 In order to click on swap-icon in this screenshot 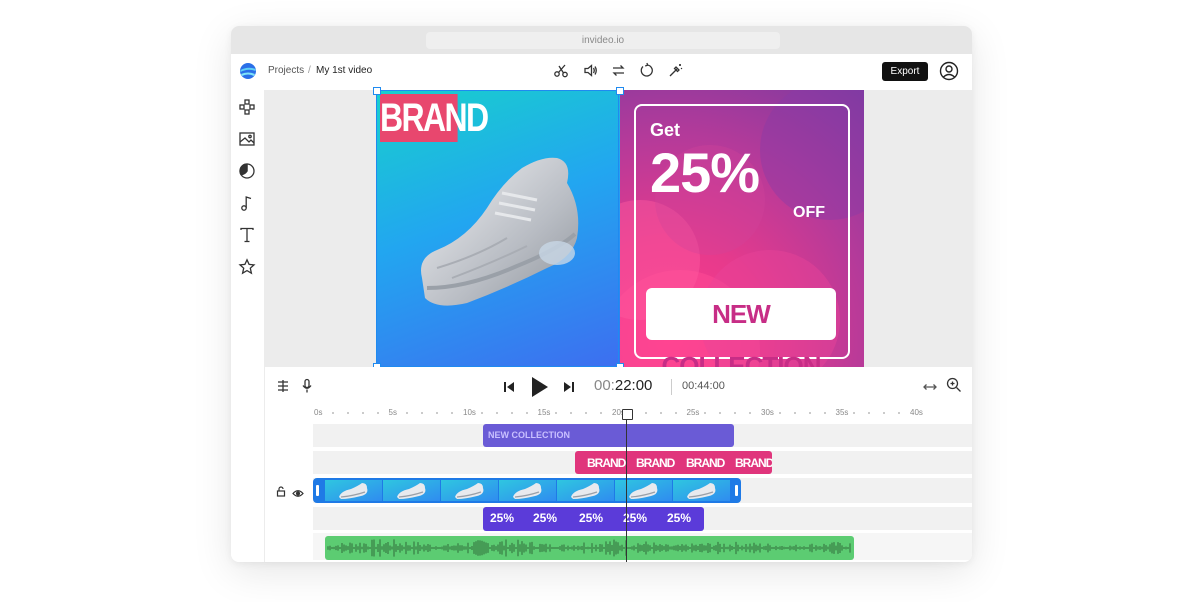, I will do `click(618, 70)`.